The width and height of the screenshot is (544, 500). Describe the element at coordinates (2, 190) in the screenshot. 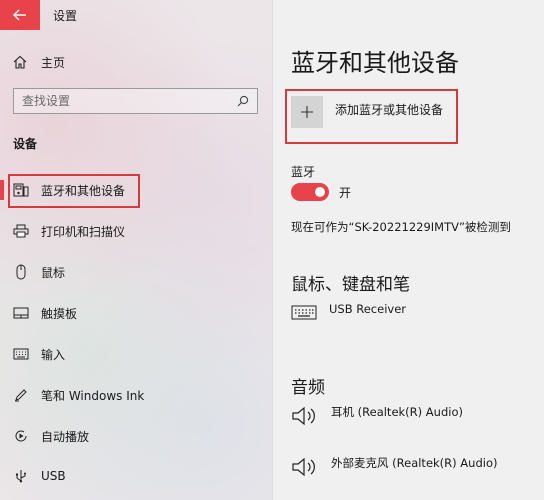

I see `active-indicator` at that location.